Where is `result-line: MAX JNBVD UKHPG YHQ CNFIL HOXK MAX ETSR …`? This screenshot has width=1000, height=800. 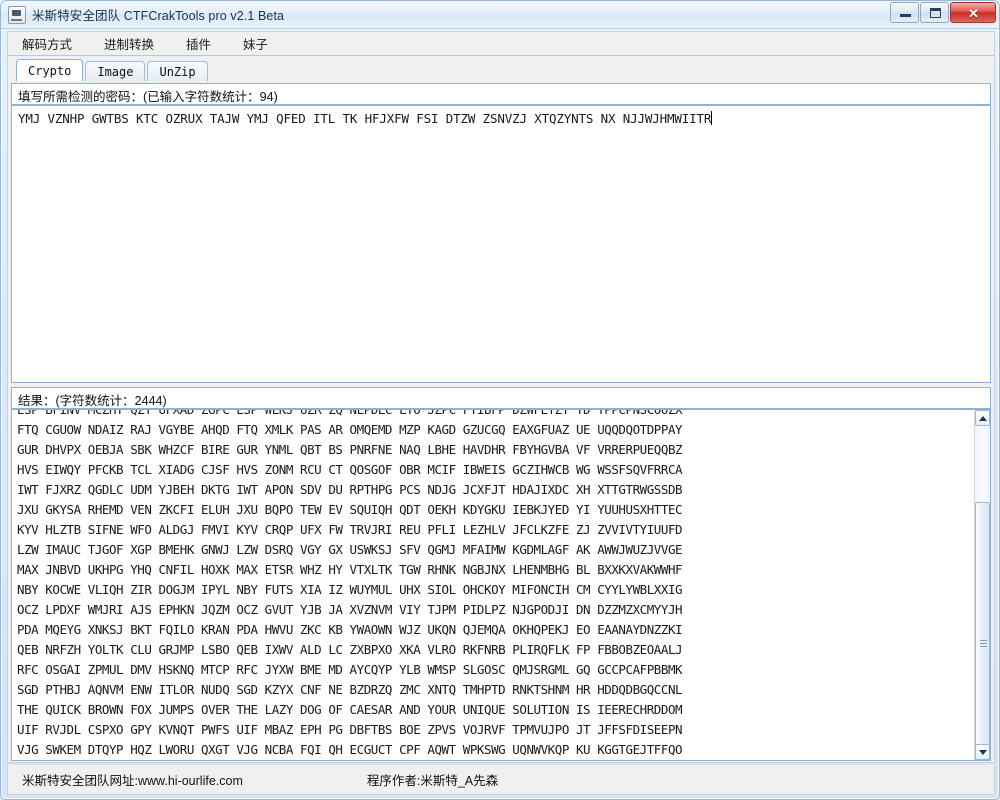
result-line: MAX JNBVD UKHPG YHQ CNFIL HOXK MAX ETSR … is located at coordinates (350, 569).